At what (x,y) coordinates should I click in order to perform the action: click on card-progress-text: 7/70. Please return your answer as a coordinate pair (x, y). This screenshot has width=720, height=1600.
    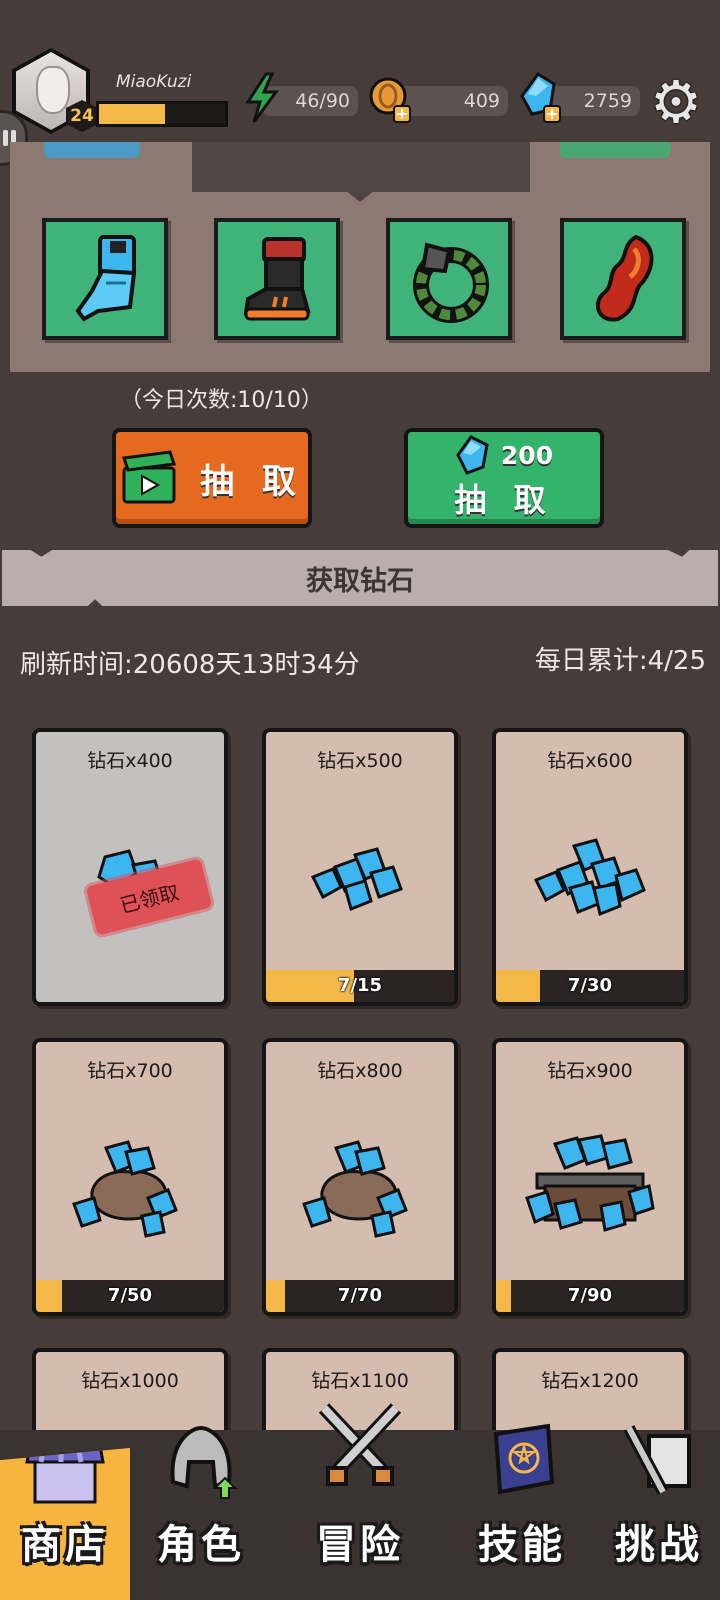
    Looking at the image, I should click on (360, 1295).